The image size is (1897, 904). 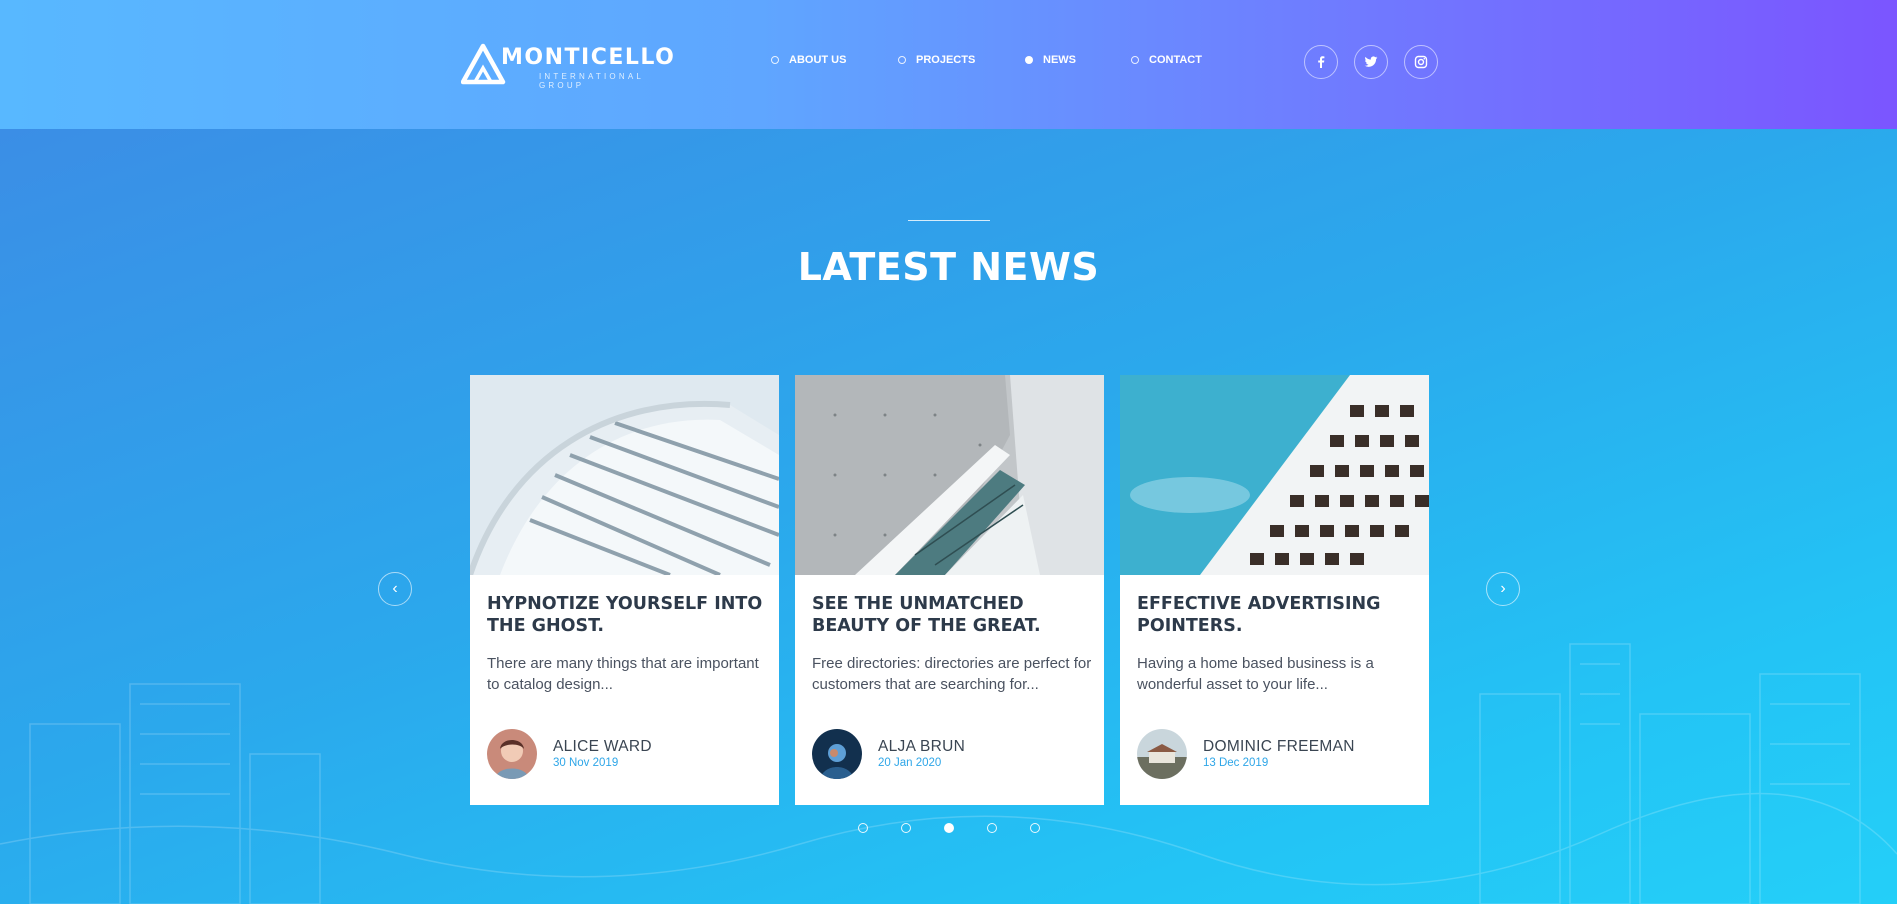 What do you see at coordinates (954, 615) in the screenshot?
I see `card-title: SEE THE UNMATCHED BEAUTY OF THE GREAT.` at bounding box center [954, 615].